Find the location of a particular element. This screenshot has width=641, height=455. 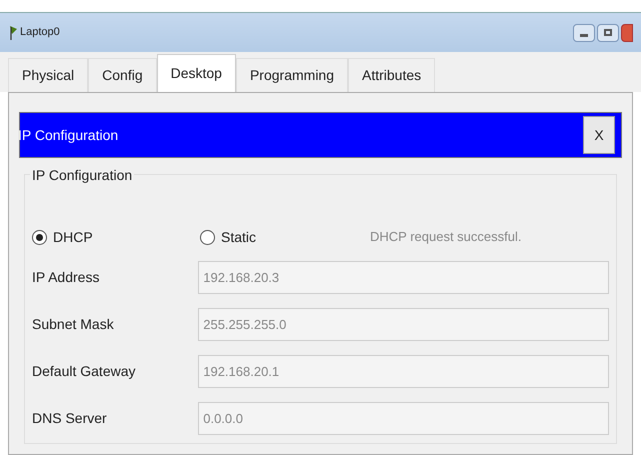

tab: Physical is located at coordinates (48, 75).